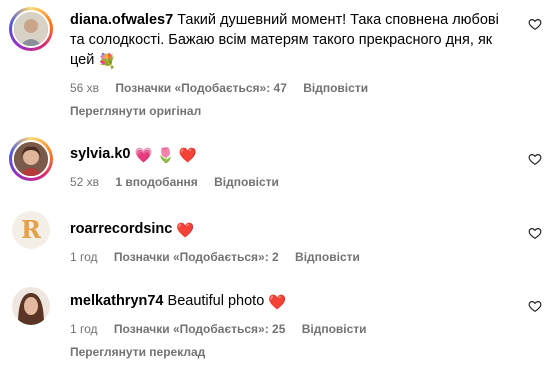 The height and width of the screenshot is (372, 554). What do you see at coordinates (84, 182) in the screenshot?
I see `comment-time: 52 хв` at bounding box center [84, 182].